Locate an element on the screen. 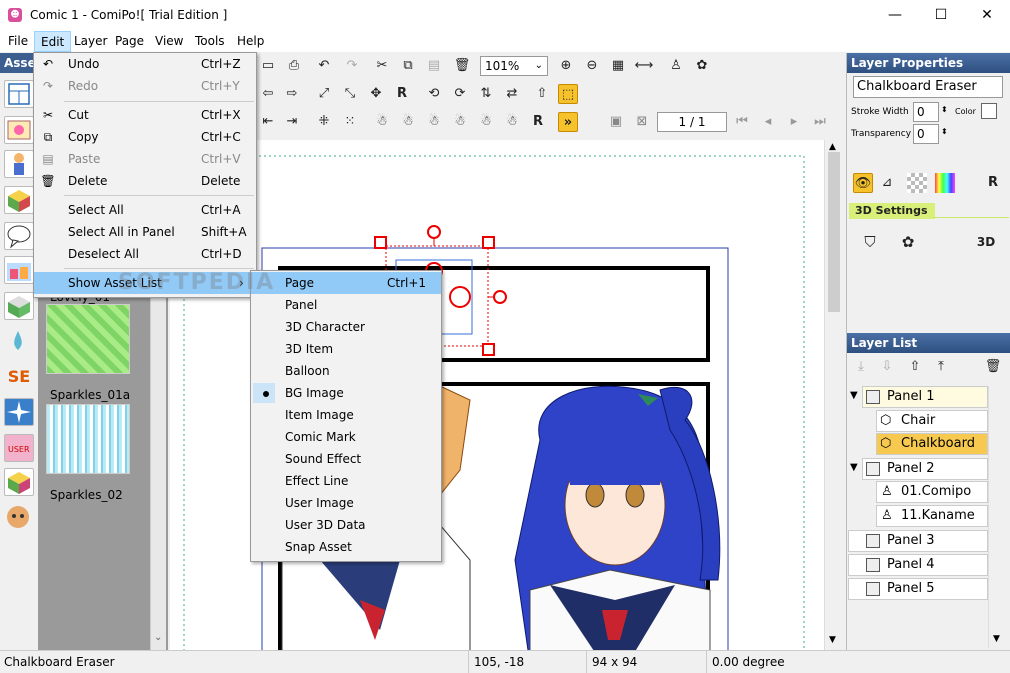 This screenshot has height=673, width=1010. copy-icon: ⧉ is located at coordinates (408, 66).